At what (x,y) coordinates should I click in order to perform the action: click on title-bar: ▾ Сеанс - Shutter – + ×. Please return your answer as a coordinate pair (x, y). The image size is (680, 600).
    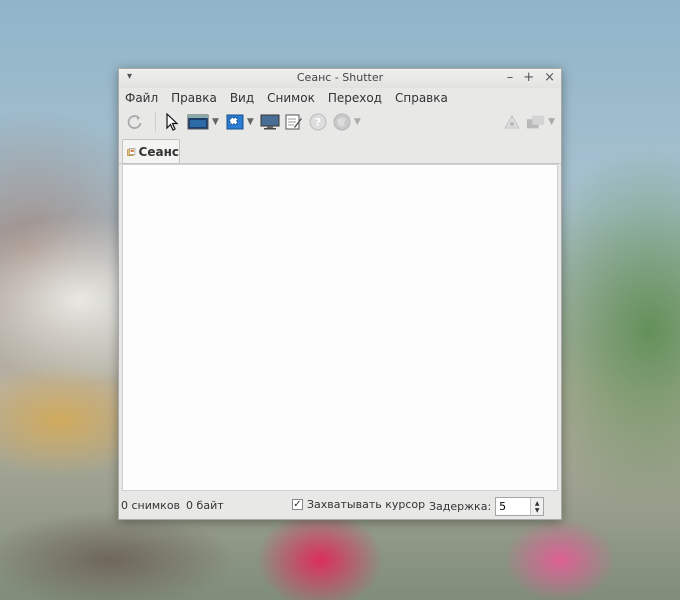
    Looking at the image, I should click on (340, 78).